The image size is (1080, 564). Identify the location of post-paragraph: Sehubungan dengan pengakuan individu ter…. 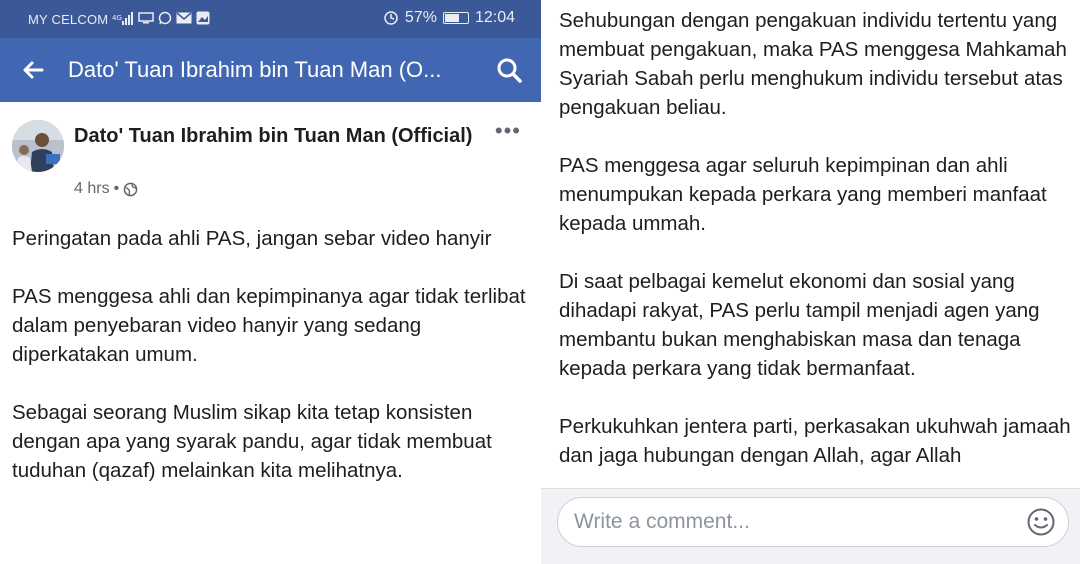
(813, 64).